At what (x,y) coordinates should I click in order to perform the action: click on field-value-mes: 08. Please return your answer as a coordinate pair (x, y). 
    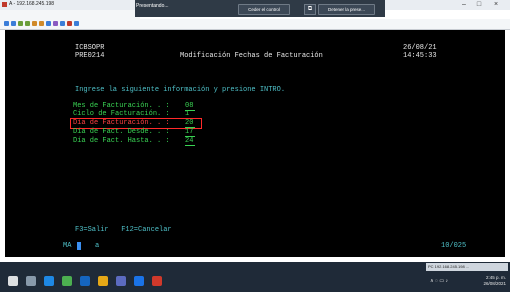
    Looking at the image, I should click on (189, 106).